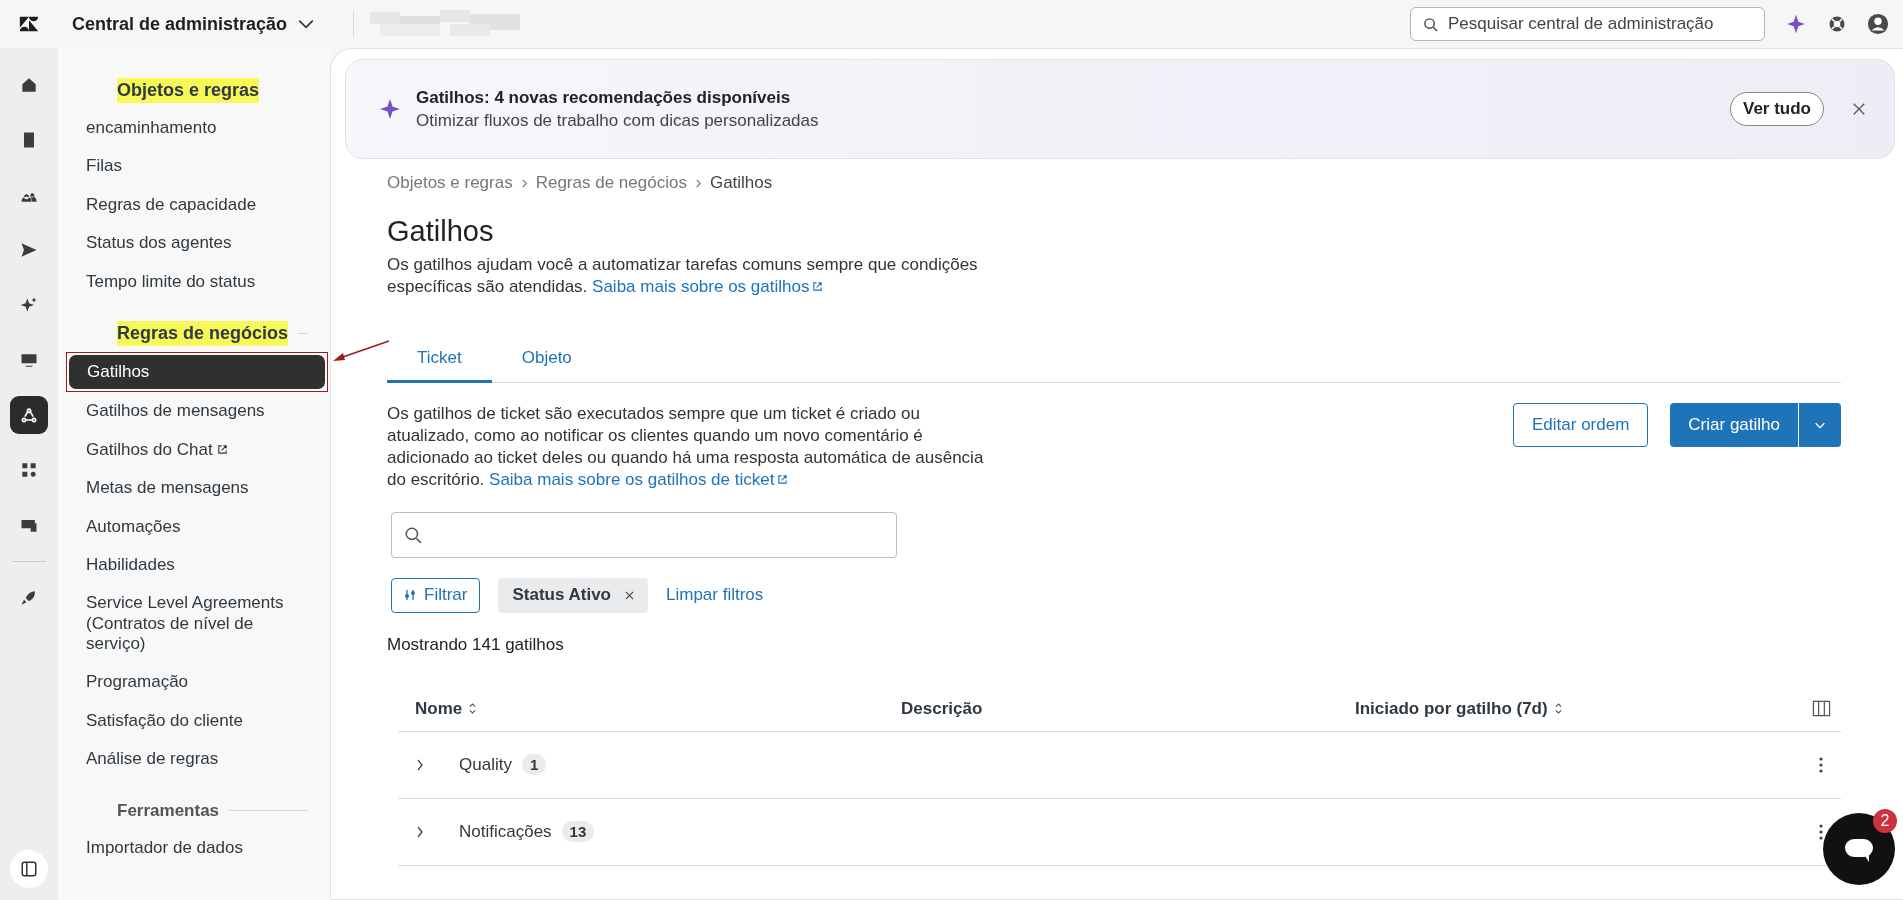 The width and height of the screenshot is (1903, 900). Describe the element at coordinates (168, 810) in the screenshot. I see `section-title: Ferramentas` at that location.